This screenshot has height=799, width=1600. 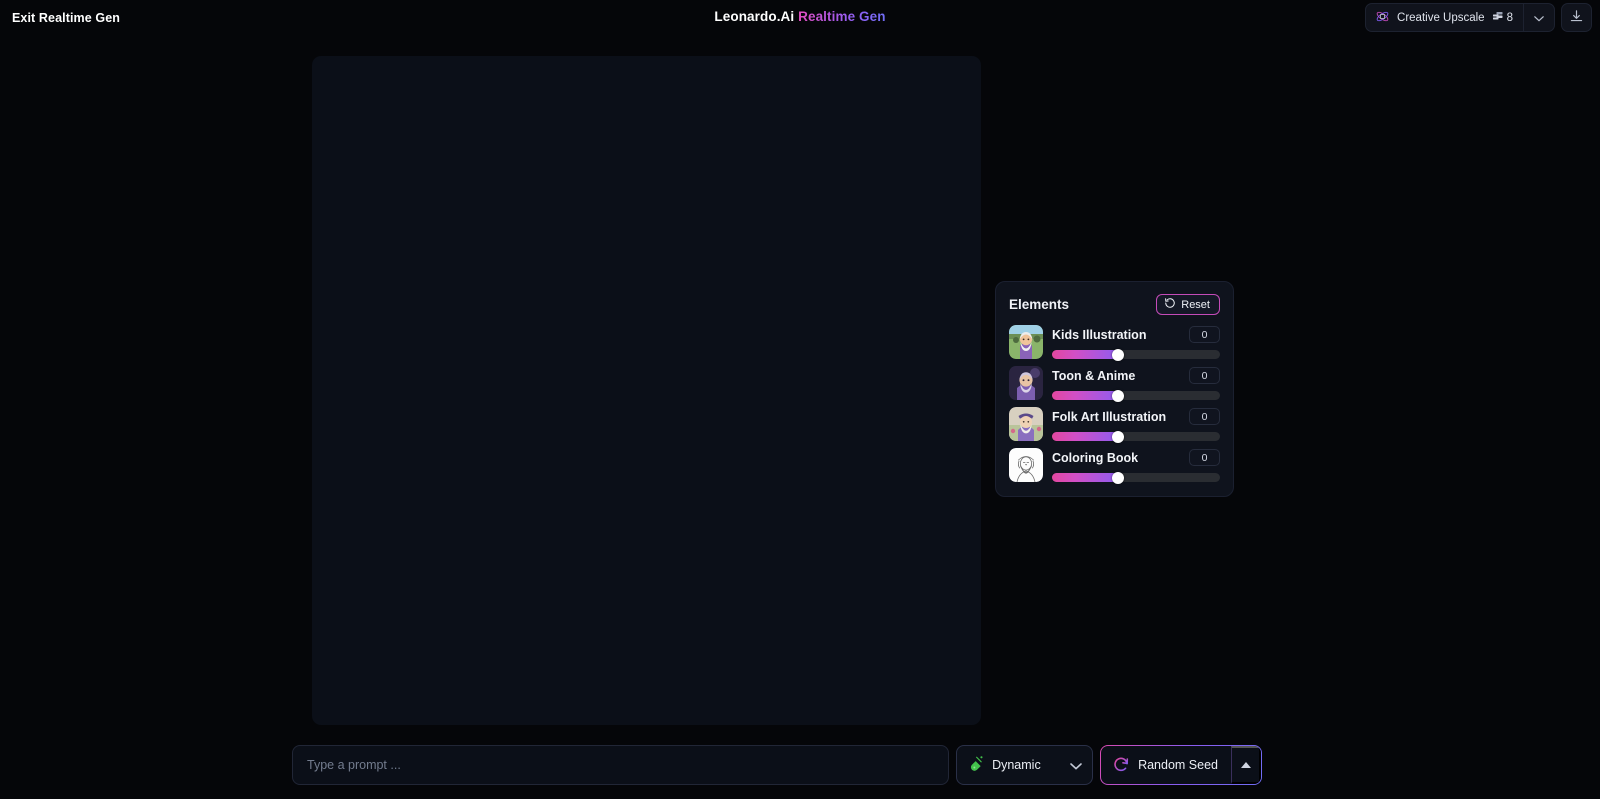 I want to click on page-title: Leonardo.Ai Realtime Gen, so click(x=800, y=16).